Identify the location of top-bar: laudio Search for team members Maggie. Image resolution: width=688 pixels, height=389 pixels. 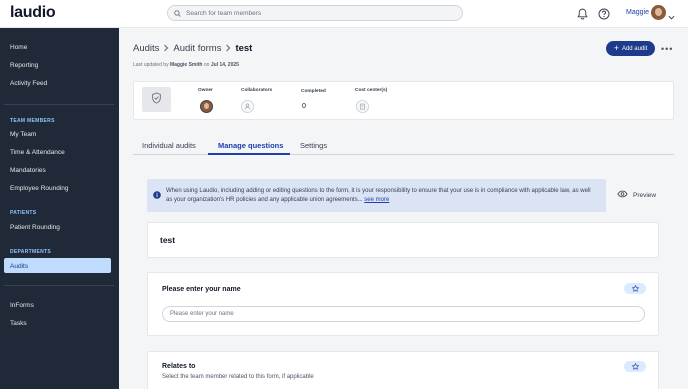
(344, 14).